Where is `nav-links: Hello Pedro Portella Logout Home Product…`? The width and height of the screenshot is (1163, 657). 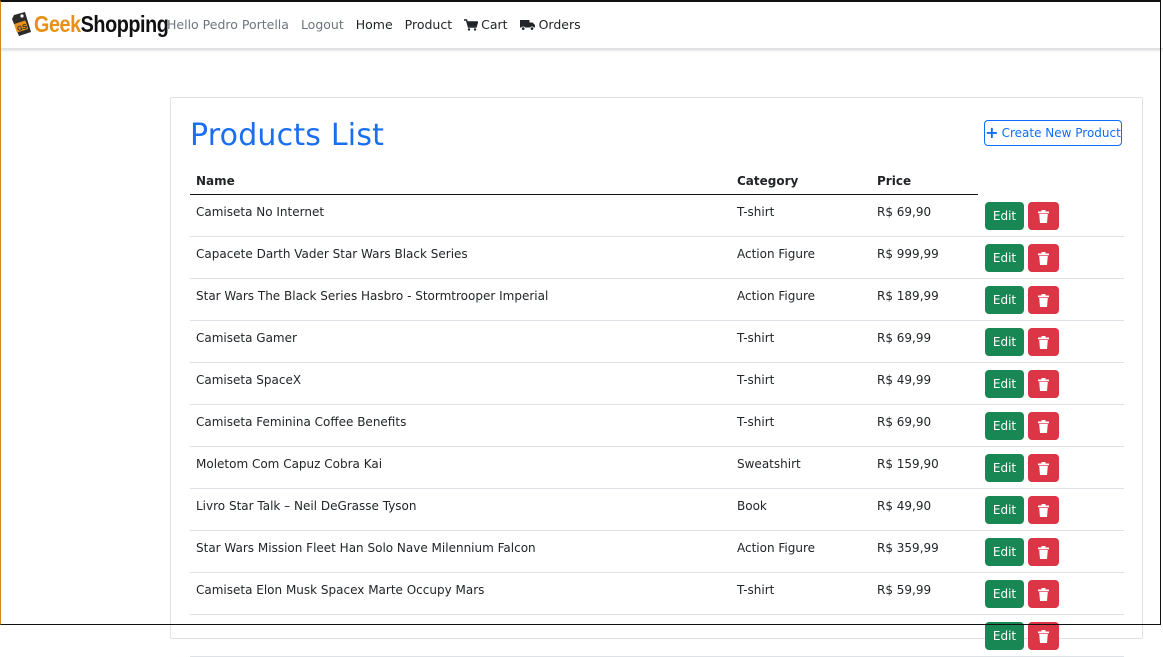 nav-links: Hello Pedro Portella Logout Home Product… is located at coordinates (380, 24).